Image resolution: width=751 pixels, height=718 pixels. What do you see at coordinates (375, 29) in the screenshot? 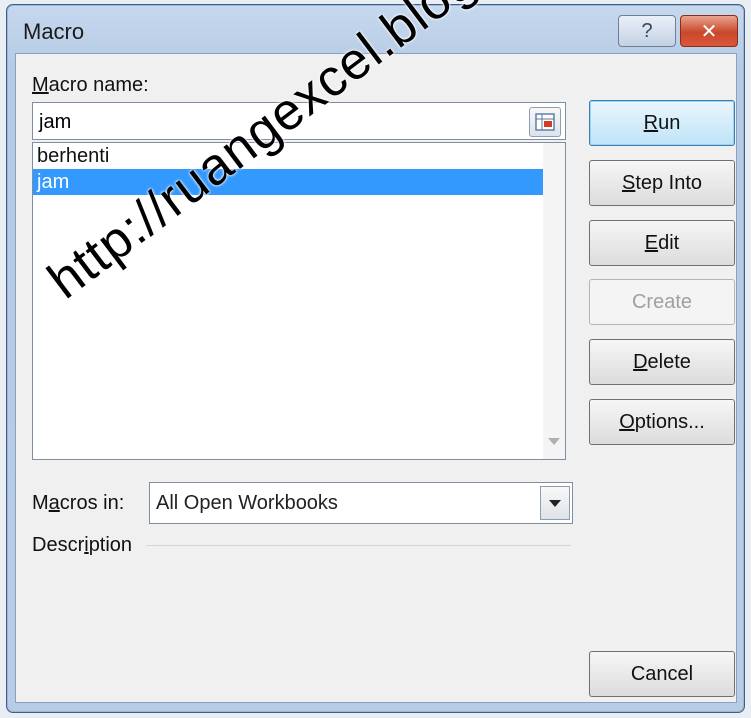
I see `title-bar: Macro ? ✕` at bounding box center [375, 29].